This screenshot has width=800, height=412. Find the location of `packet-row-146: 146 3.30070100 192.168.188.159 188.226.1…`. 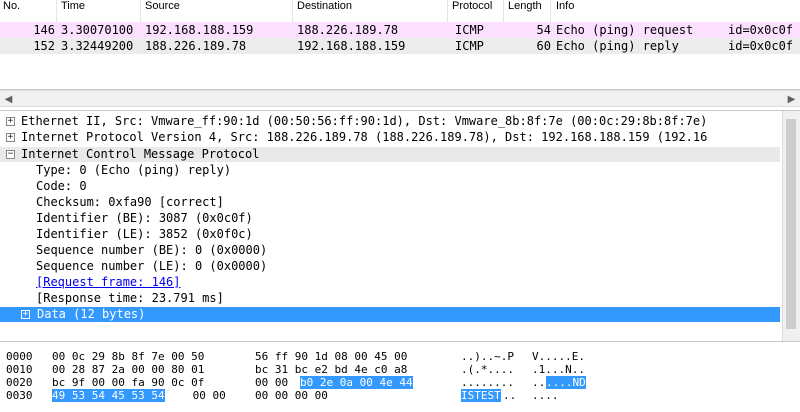

packet-row-146: 146 3.30070100 192.168.188.159 188.226.1… is located at coordinates (400, 30).